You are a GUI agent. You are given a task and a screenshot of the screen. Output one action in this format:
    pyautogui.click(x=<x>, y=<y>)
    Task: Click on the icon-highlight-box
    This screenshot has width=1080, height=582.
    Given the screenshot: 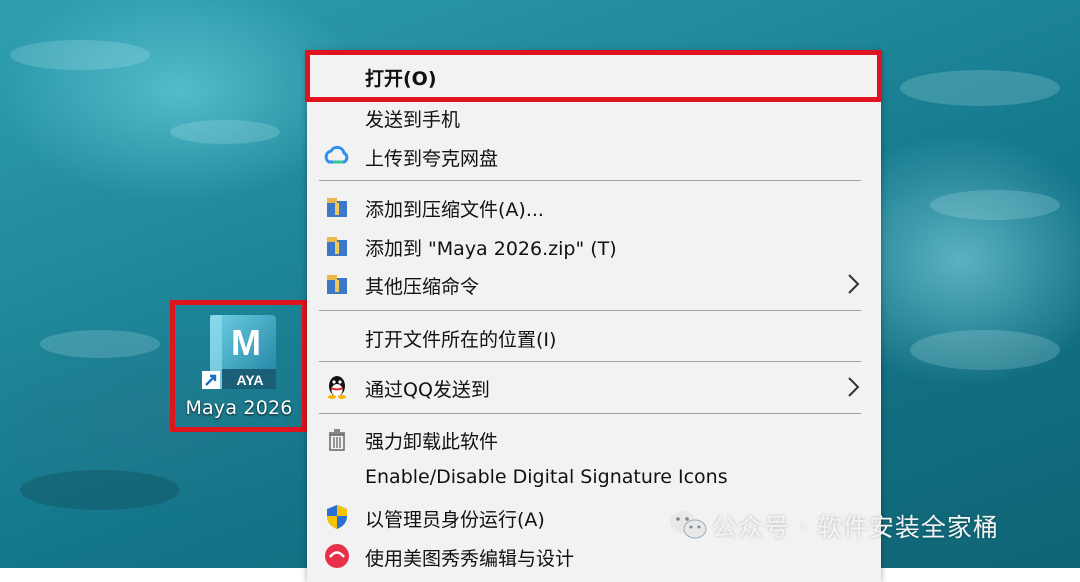 What is the action you would take?
    pyautogui.click(x=238, y=366)
    